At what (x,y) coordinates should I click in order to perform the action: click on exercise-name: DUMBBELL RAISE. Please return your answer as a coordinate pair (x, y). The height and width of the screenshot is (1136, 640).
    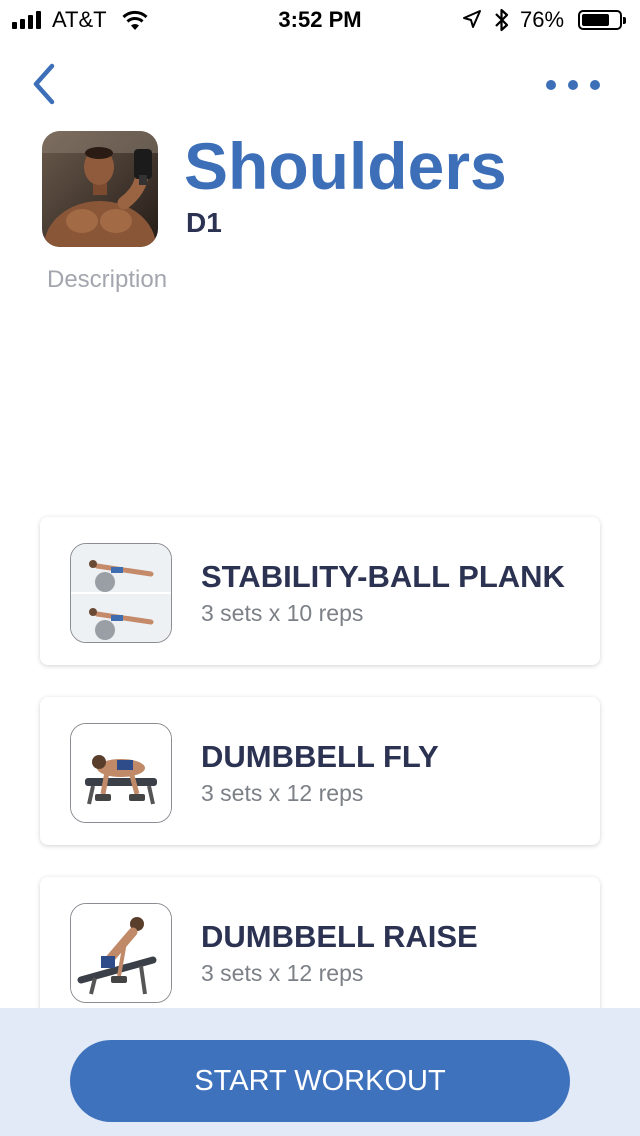
    Looking at the image, I should click on (339, 936).